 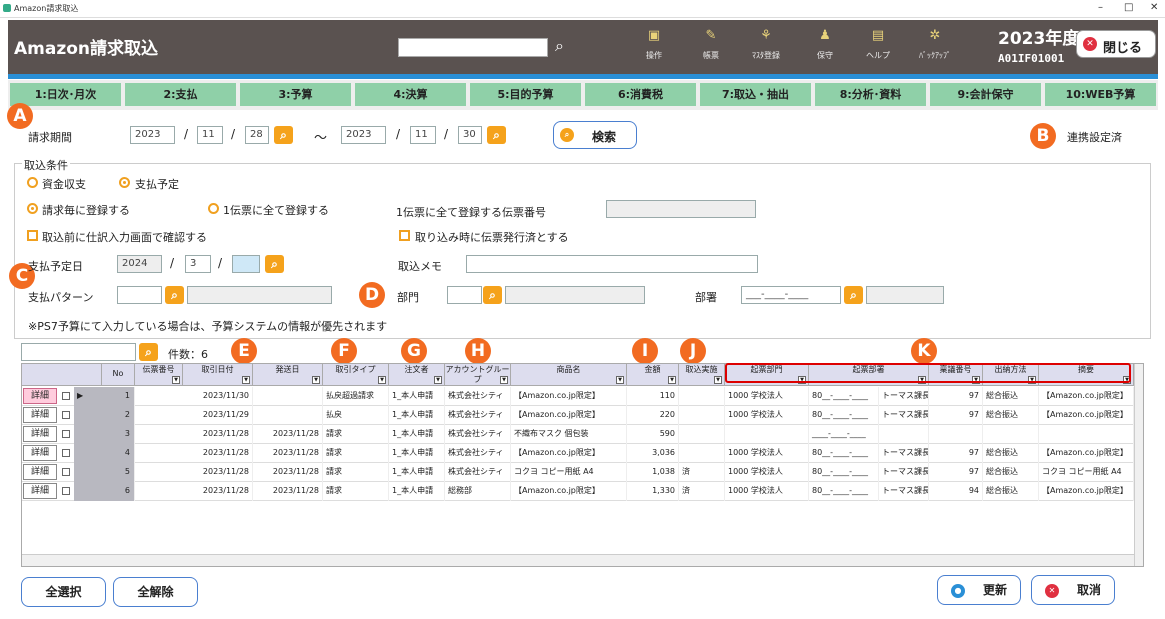 I want to click on cell-ship, so click(x=288, y=415).